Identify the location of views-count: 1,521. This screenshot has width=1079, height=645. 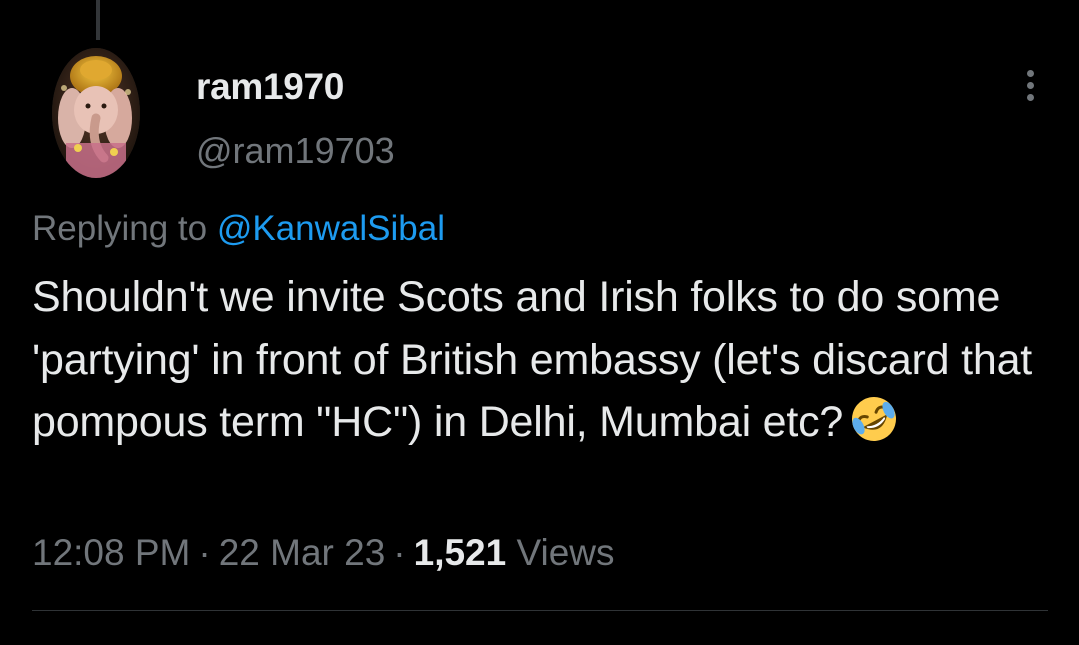
(460, 552).